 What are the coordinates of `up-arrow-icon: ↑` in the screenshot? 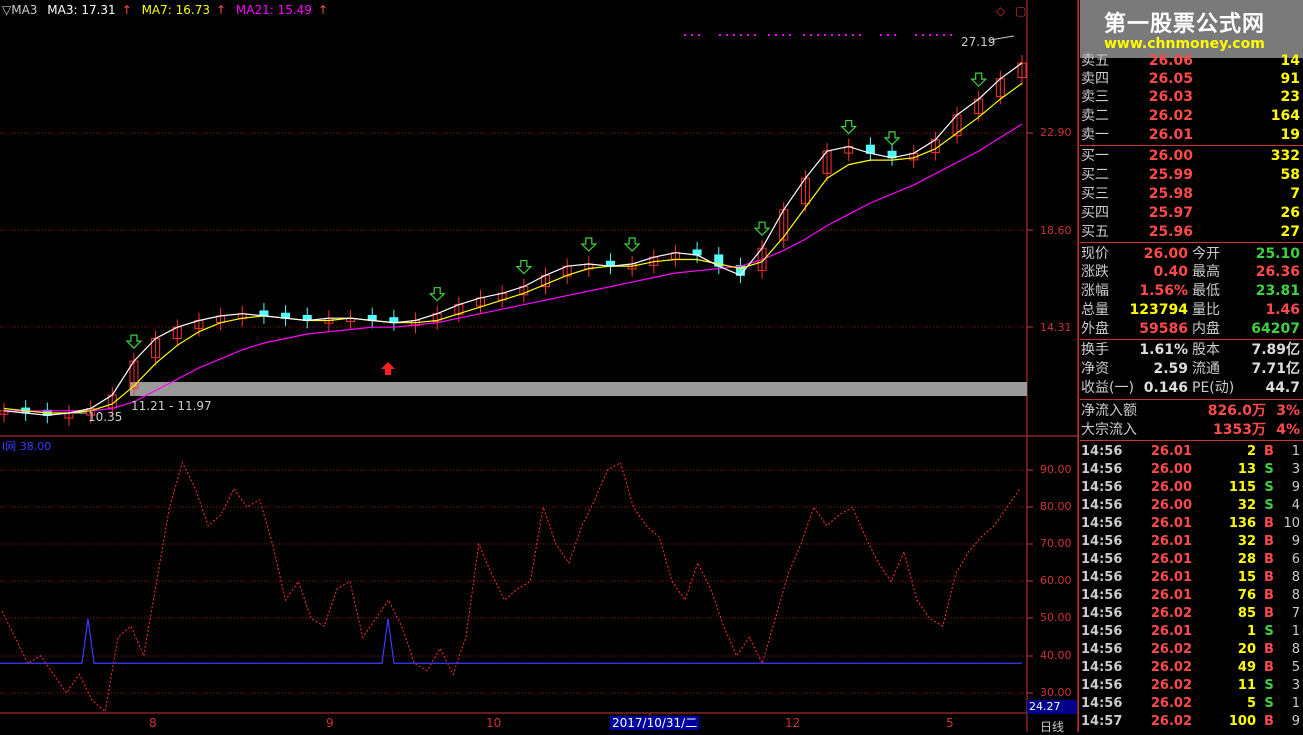 It's located at (322, 10).